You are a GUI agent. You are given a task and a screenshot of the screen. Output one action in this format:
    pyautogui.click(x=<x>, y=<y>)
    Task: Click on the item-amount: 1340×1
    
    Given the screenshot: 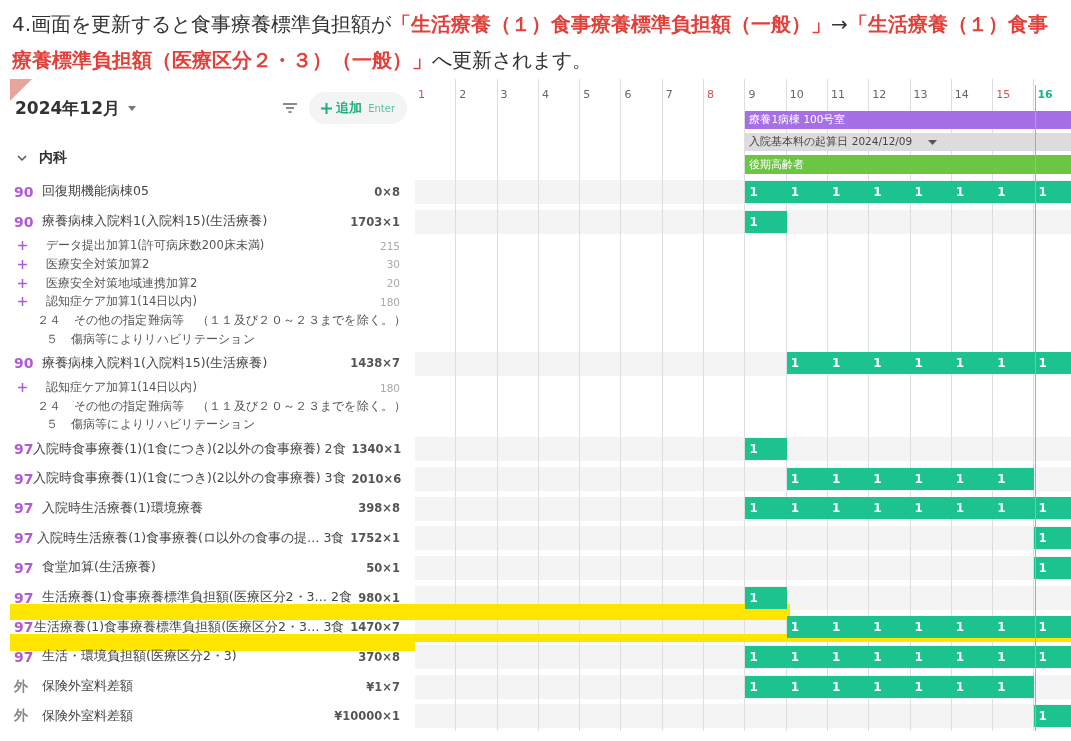 What is the action you would take?
    pyautogui.click(x=376, y=449)
    